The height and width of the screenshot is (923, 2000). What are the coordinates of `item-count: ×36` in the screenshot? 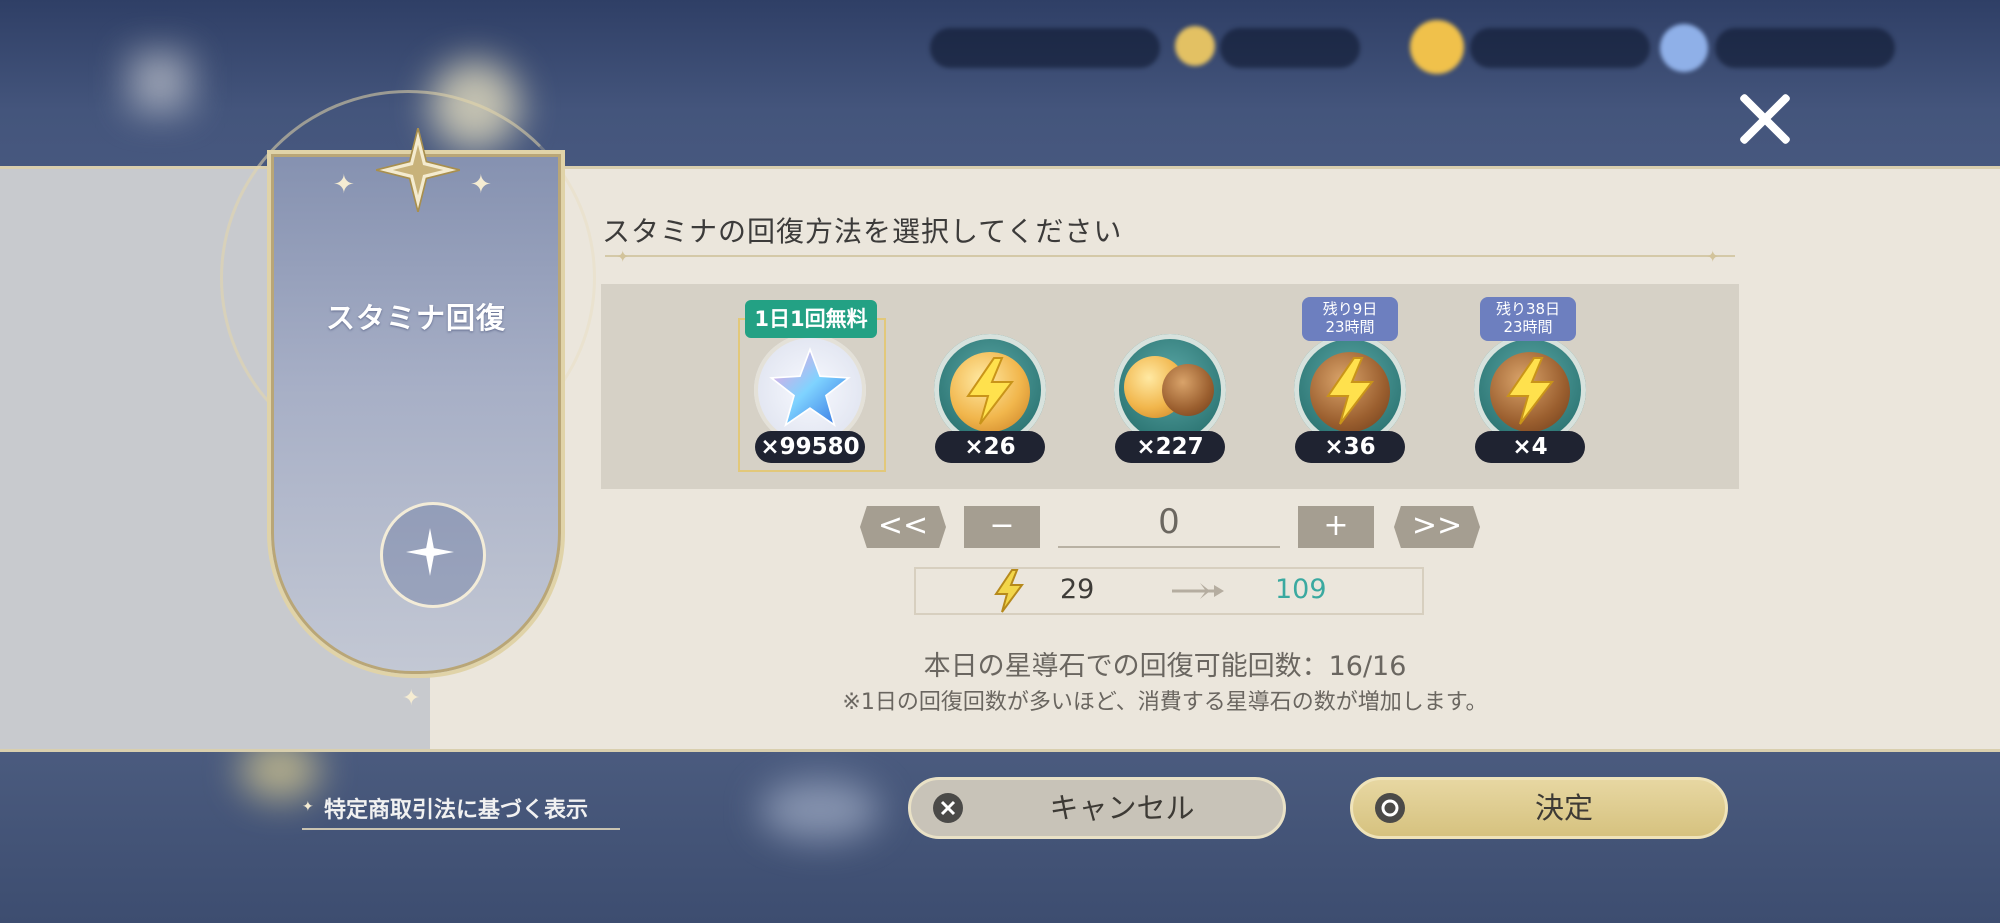 It's located at (1350, 447).